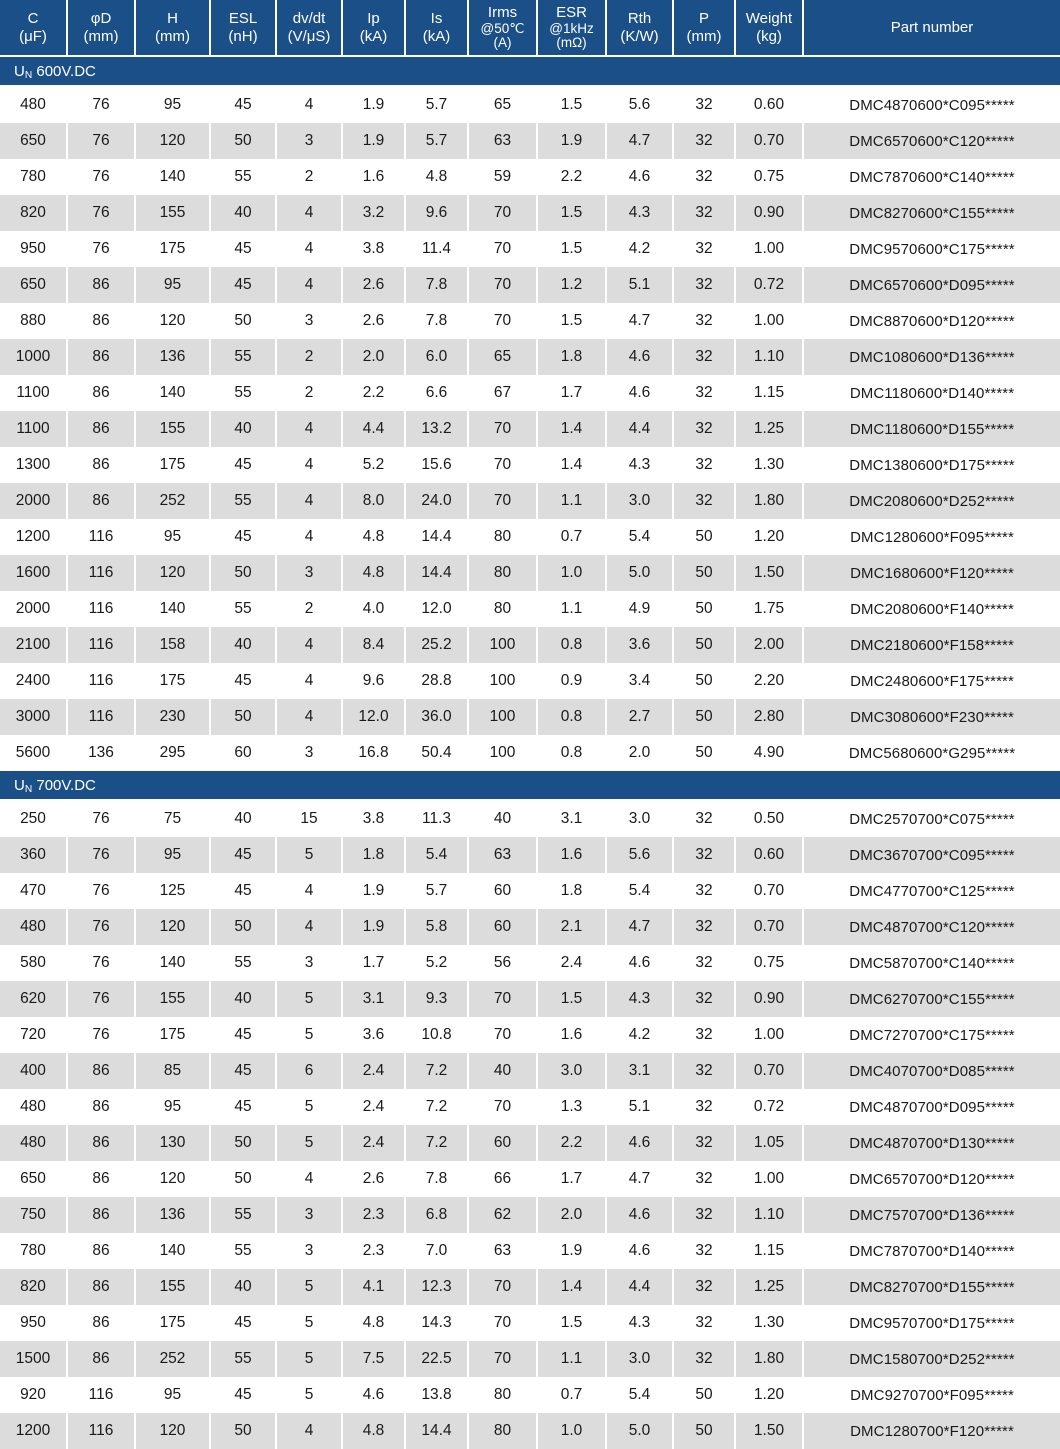  I want to click on cell-capacitance: 1600, so click(34, 573).